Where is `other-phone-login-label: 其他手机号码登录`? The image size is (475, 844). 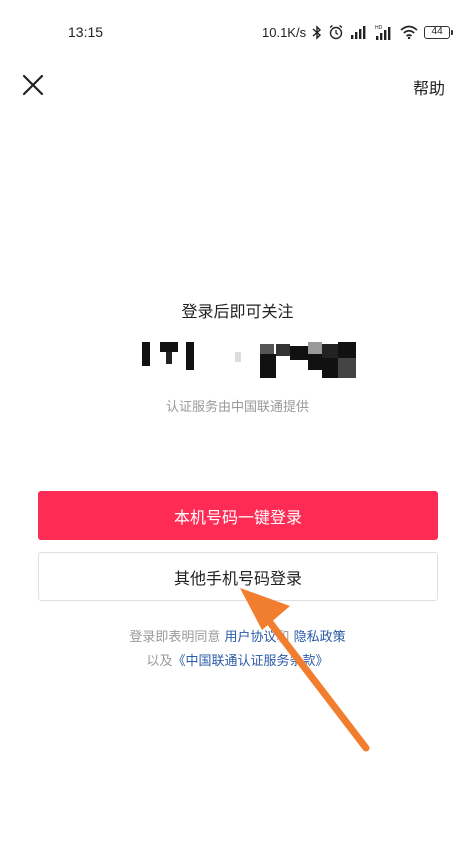
other-phone-login-label: 其他手机号码登录 is located at coordinates (237, 578).